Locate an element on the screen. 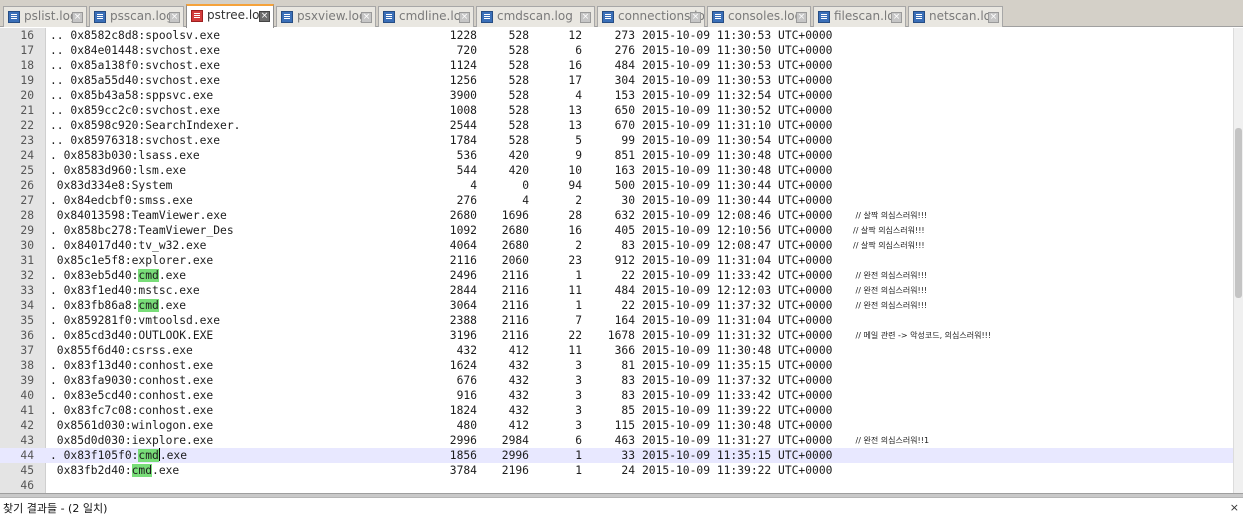  scrollbar-thumb is located at coordinates (1238, 213).